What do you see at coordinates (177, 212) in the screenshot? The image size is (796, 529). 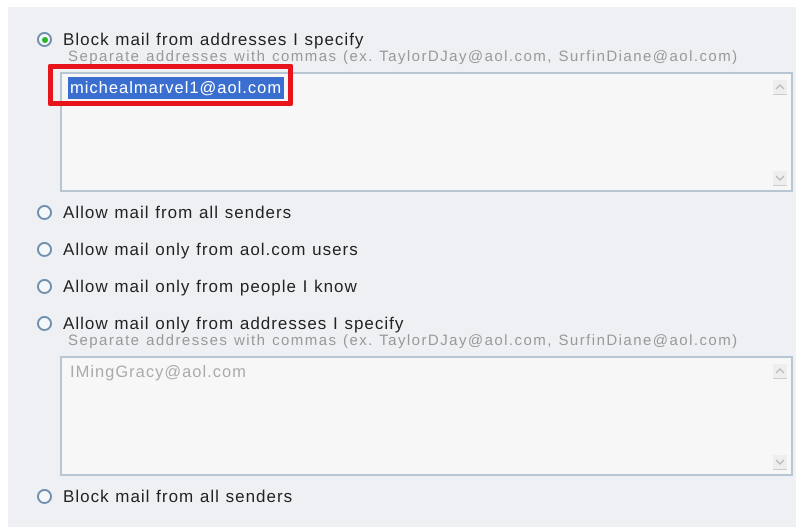 I see `option-label: Allow mail from all senders` at bounding box center [177, 212].